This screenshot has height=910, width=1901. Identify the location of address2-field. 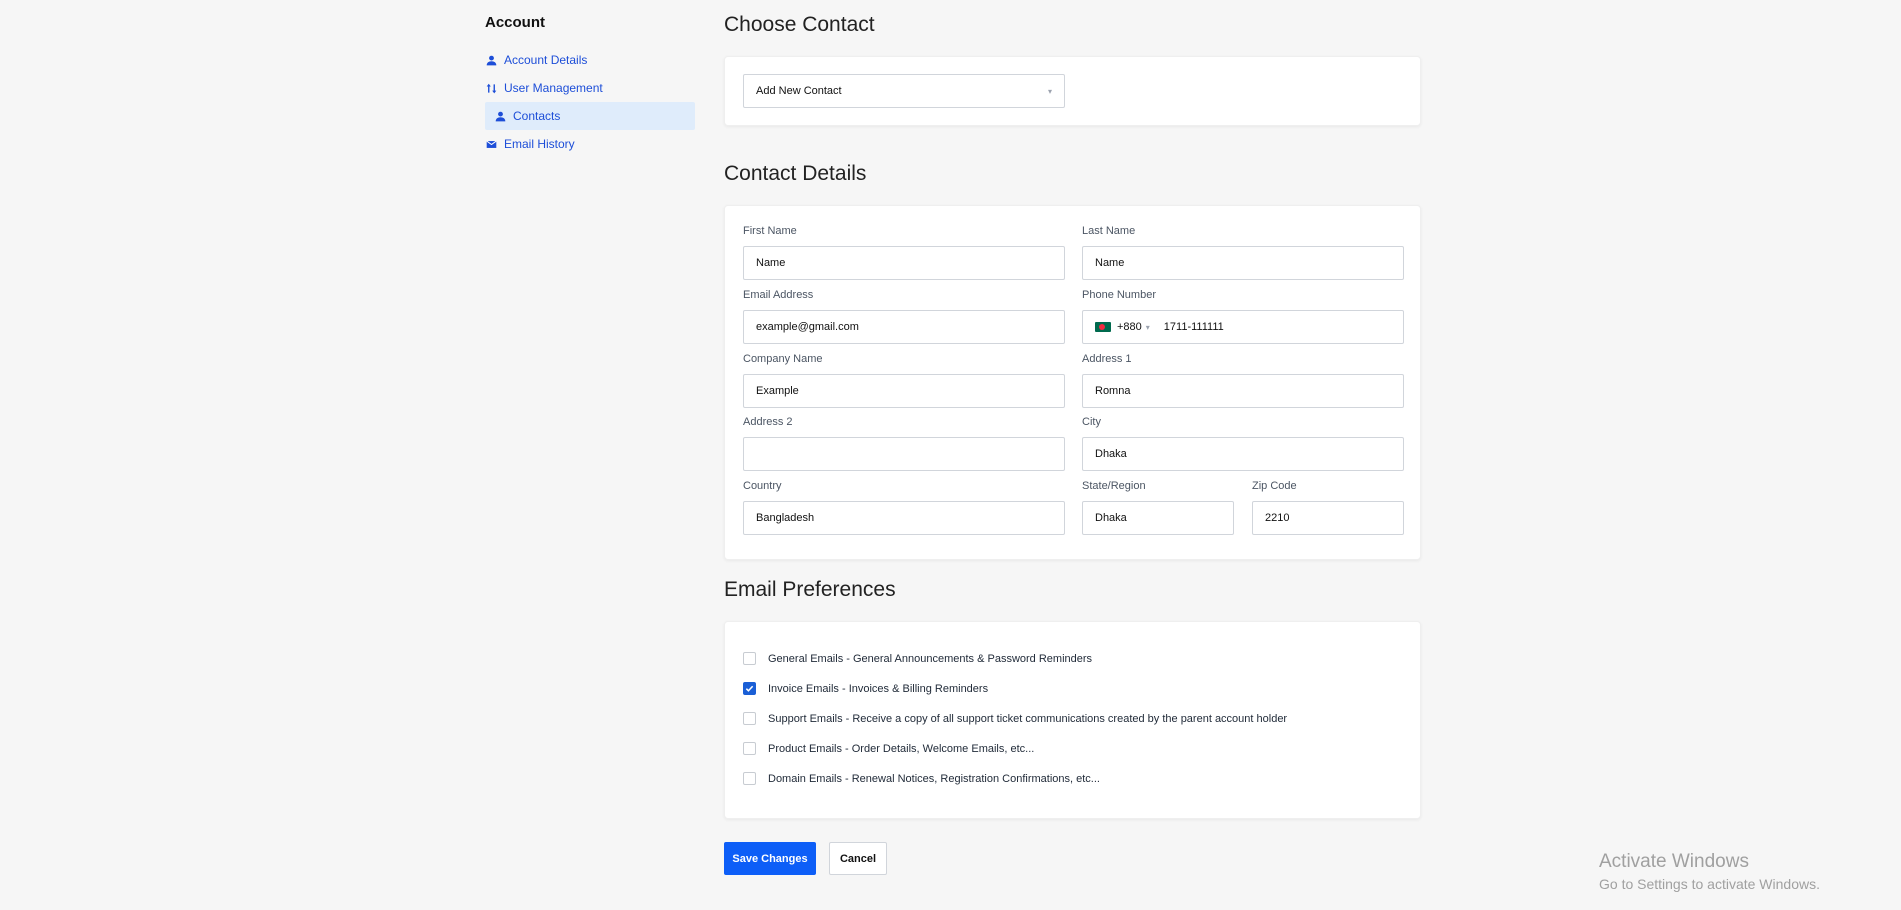
(904, 454).